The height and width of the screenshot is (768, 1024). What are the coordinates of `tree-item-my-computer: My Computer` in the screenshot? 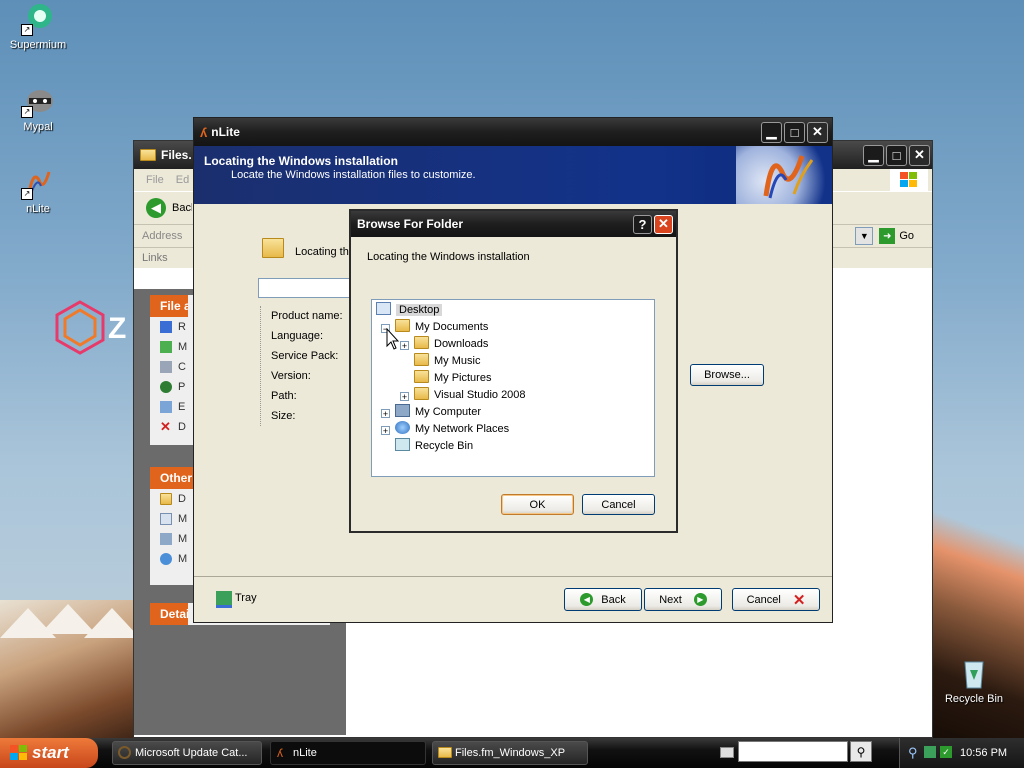 It's located at (438, 412).